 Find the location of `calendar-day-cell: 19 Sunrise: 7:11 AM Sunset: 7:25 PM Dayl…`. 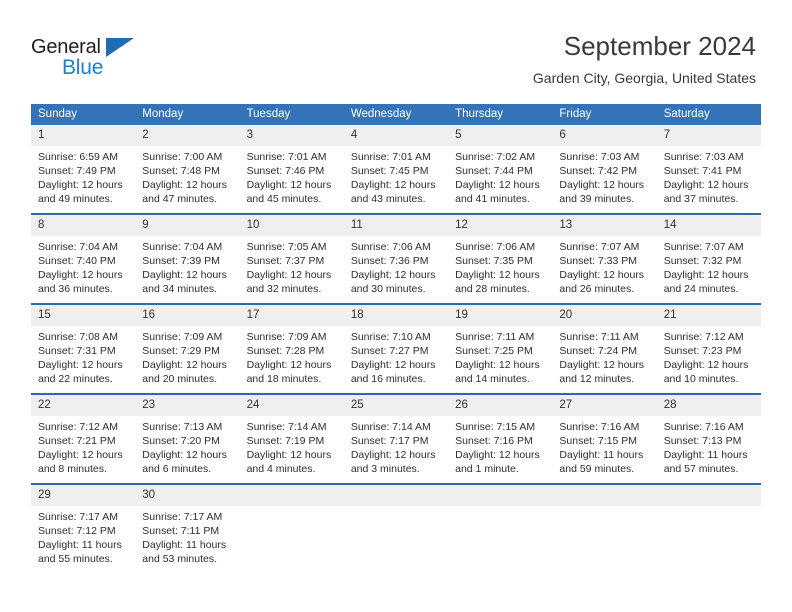

calendar-day-cell: 19 Sunrise: 7:11 AM Sunset: 7:25 PM Dayl… is located at coordinates (500, 348).